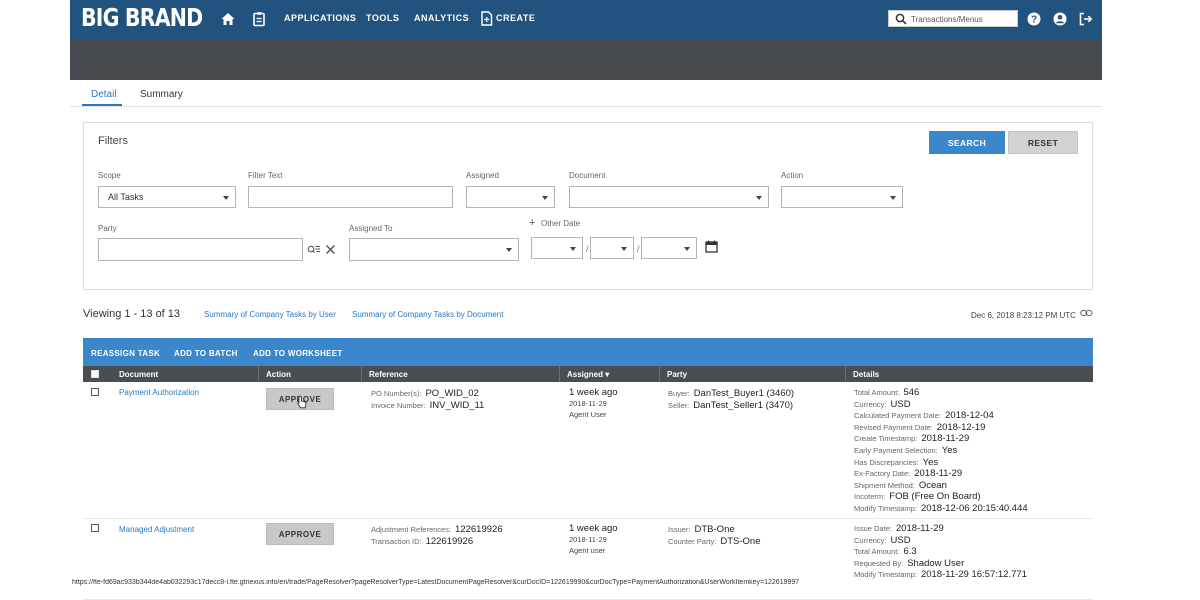 This screenshot has width=1200, height=600. What do you see at coordinates (967, 142) in the screenshot?
I see `search-button: SEARCH` at bounding box center [967, 142].